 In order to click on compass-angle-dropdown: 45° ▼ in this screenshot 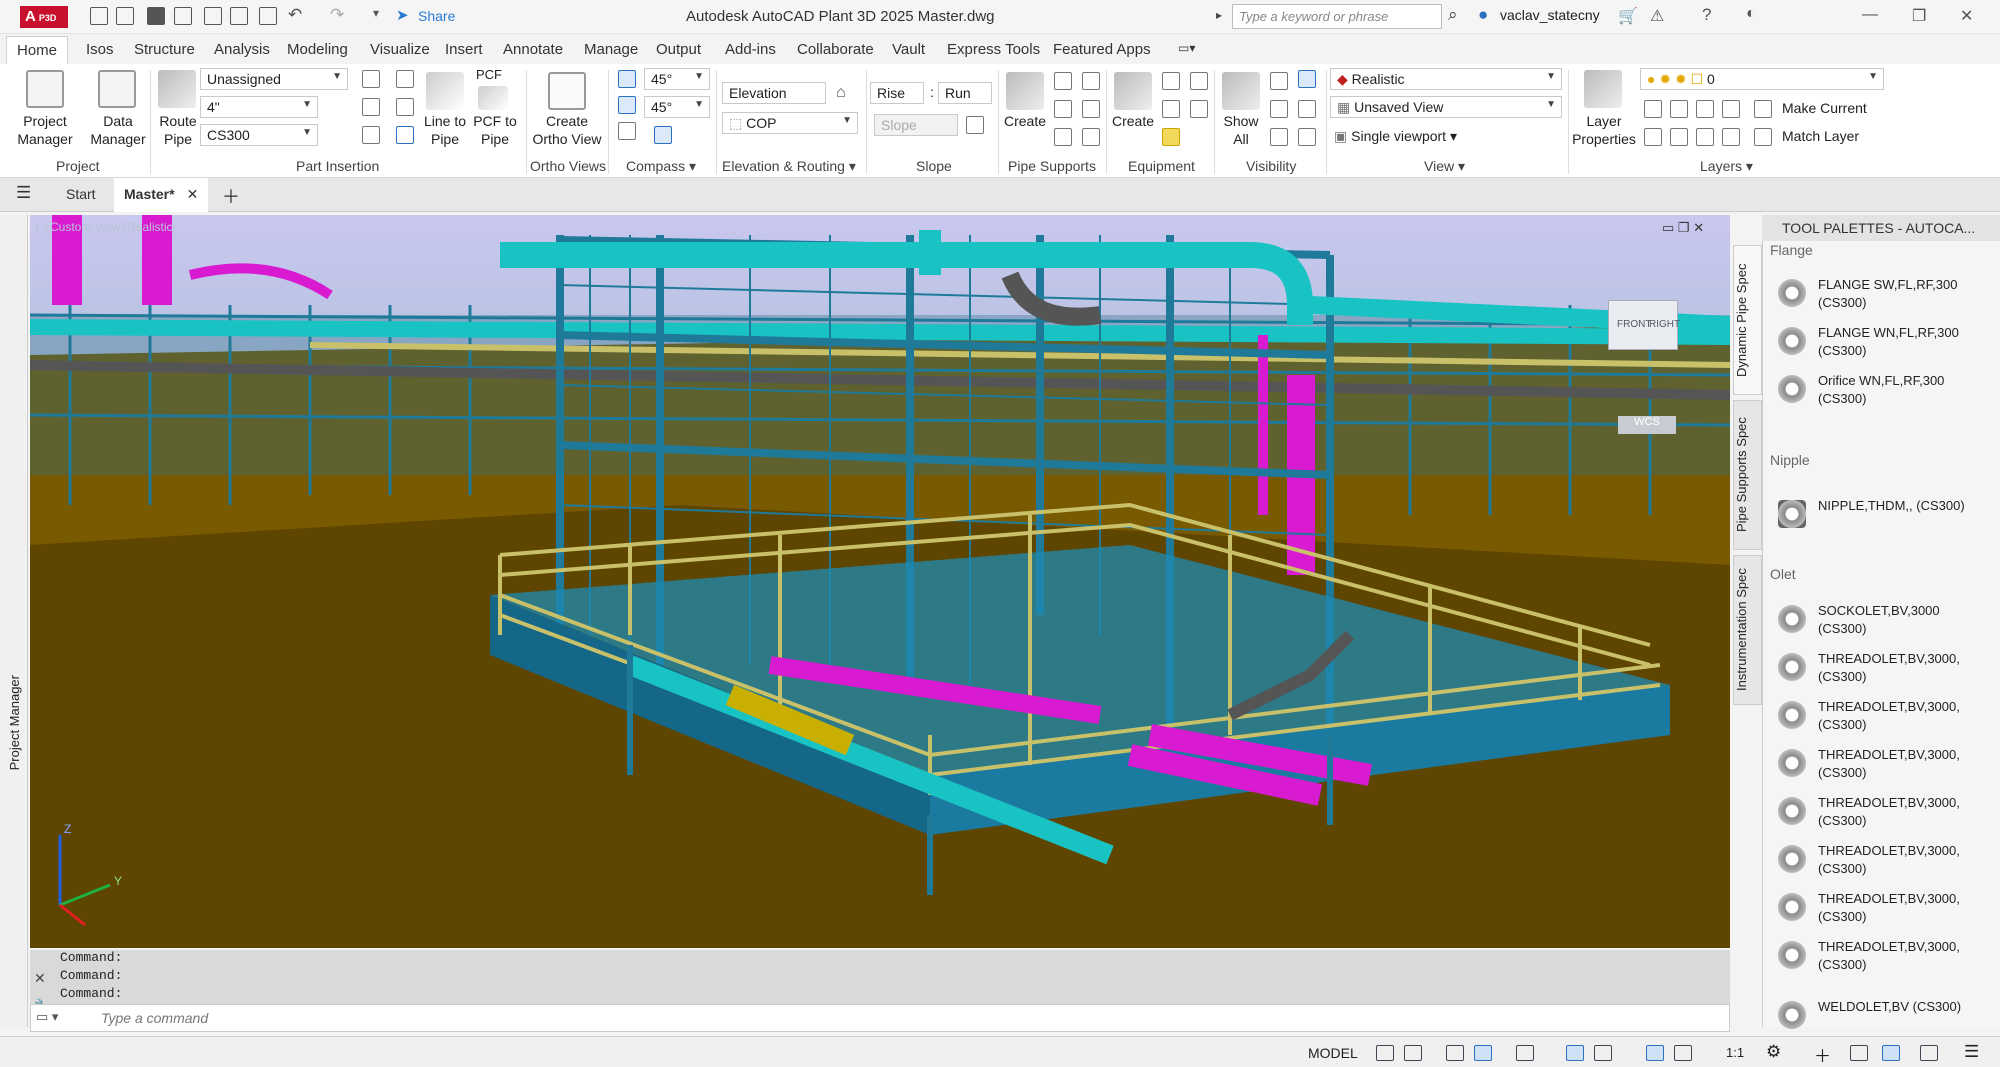, I will do `click(677, 79)`.